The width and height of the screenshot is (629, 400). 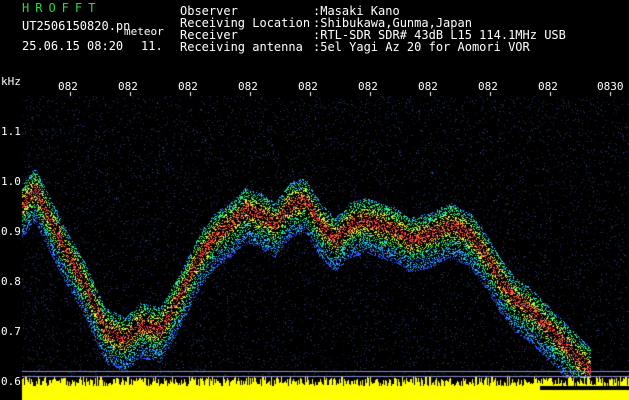 I want to click on y-tick-label: 1.0, so click(x=11, y=181).